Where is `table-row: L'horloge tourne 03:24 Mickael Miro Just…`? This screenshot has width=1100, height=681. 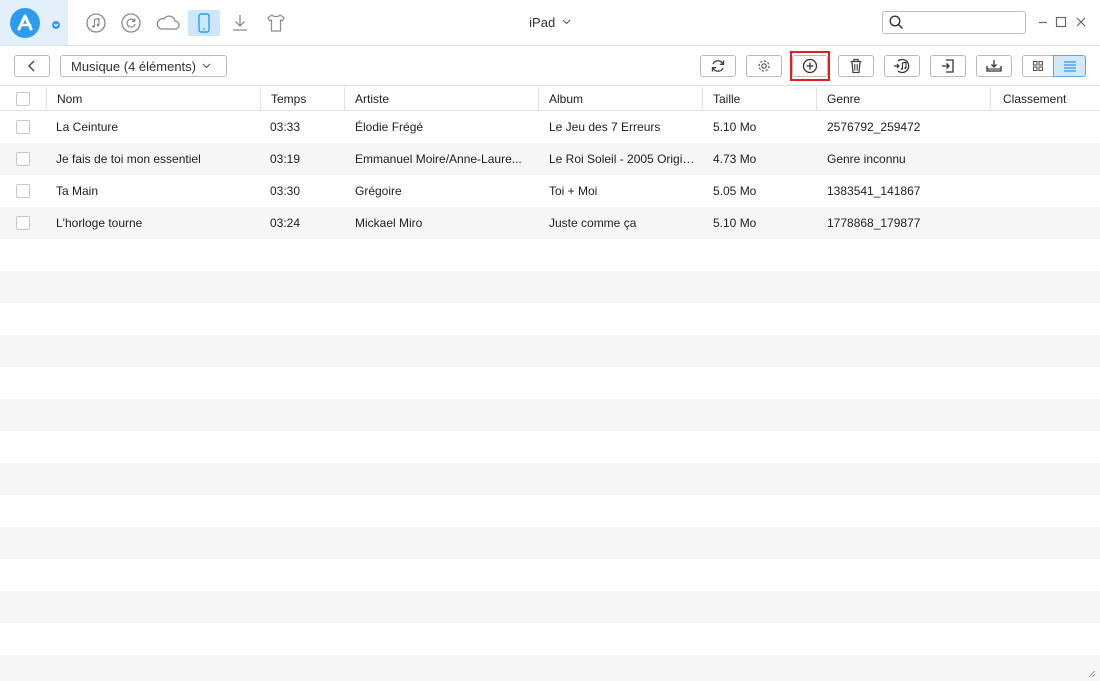 table-row: L'horloge tourne 03:24 Mickael Miro Just… is located at coordinates (550, 223).